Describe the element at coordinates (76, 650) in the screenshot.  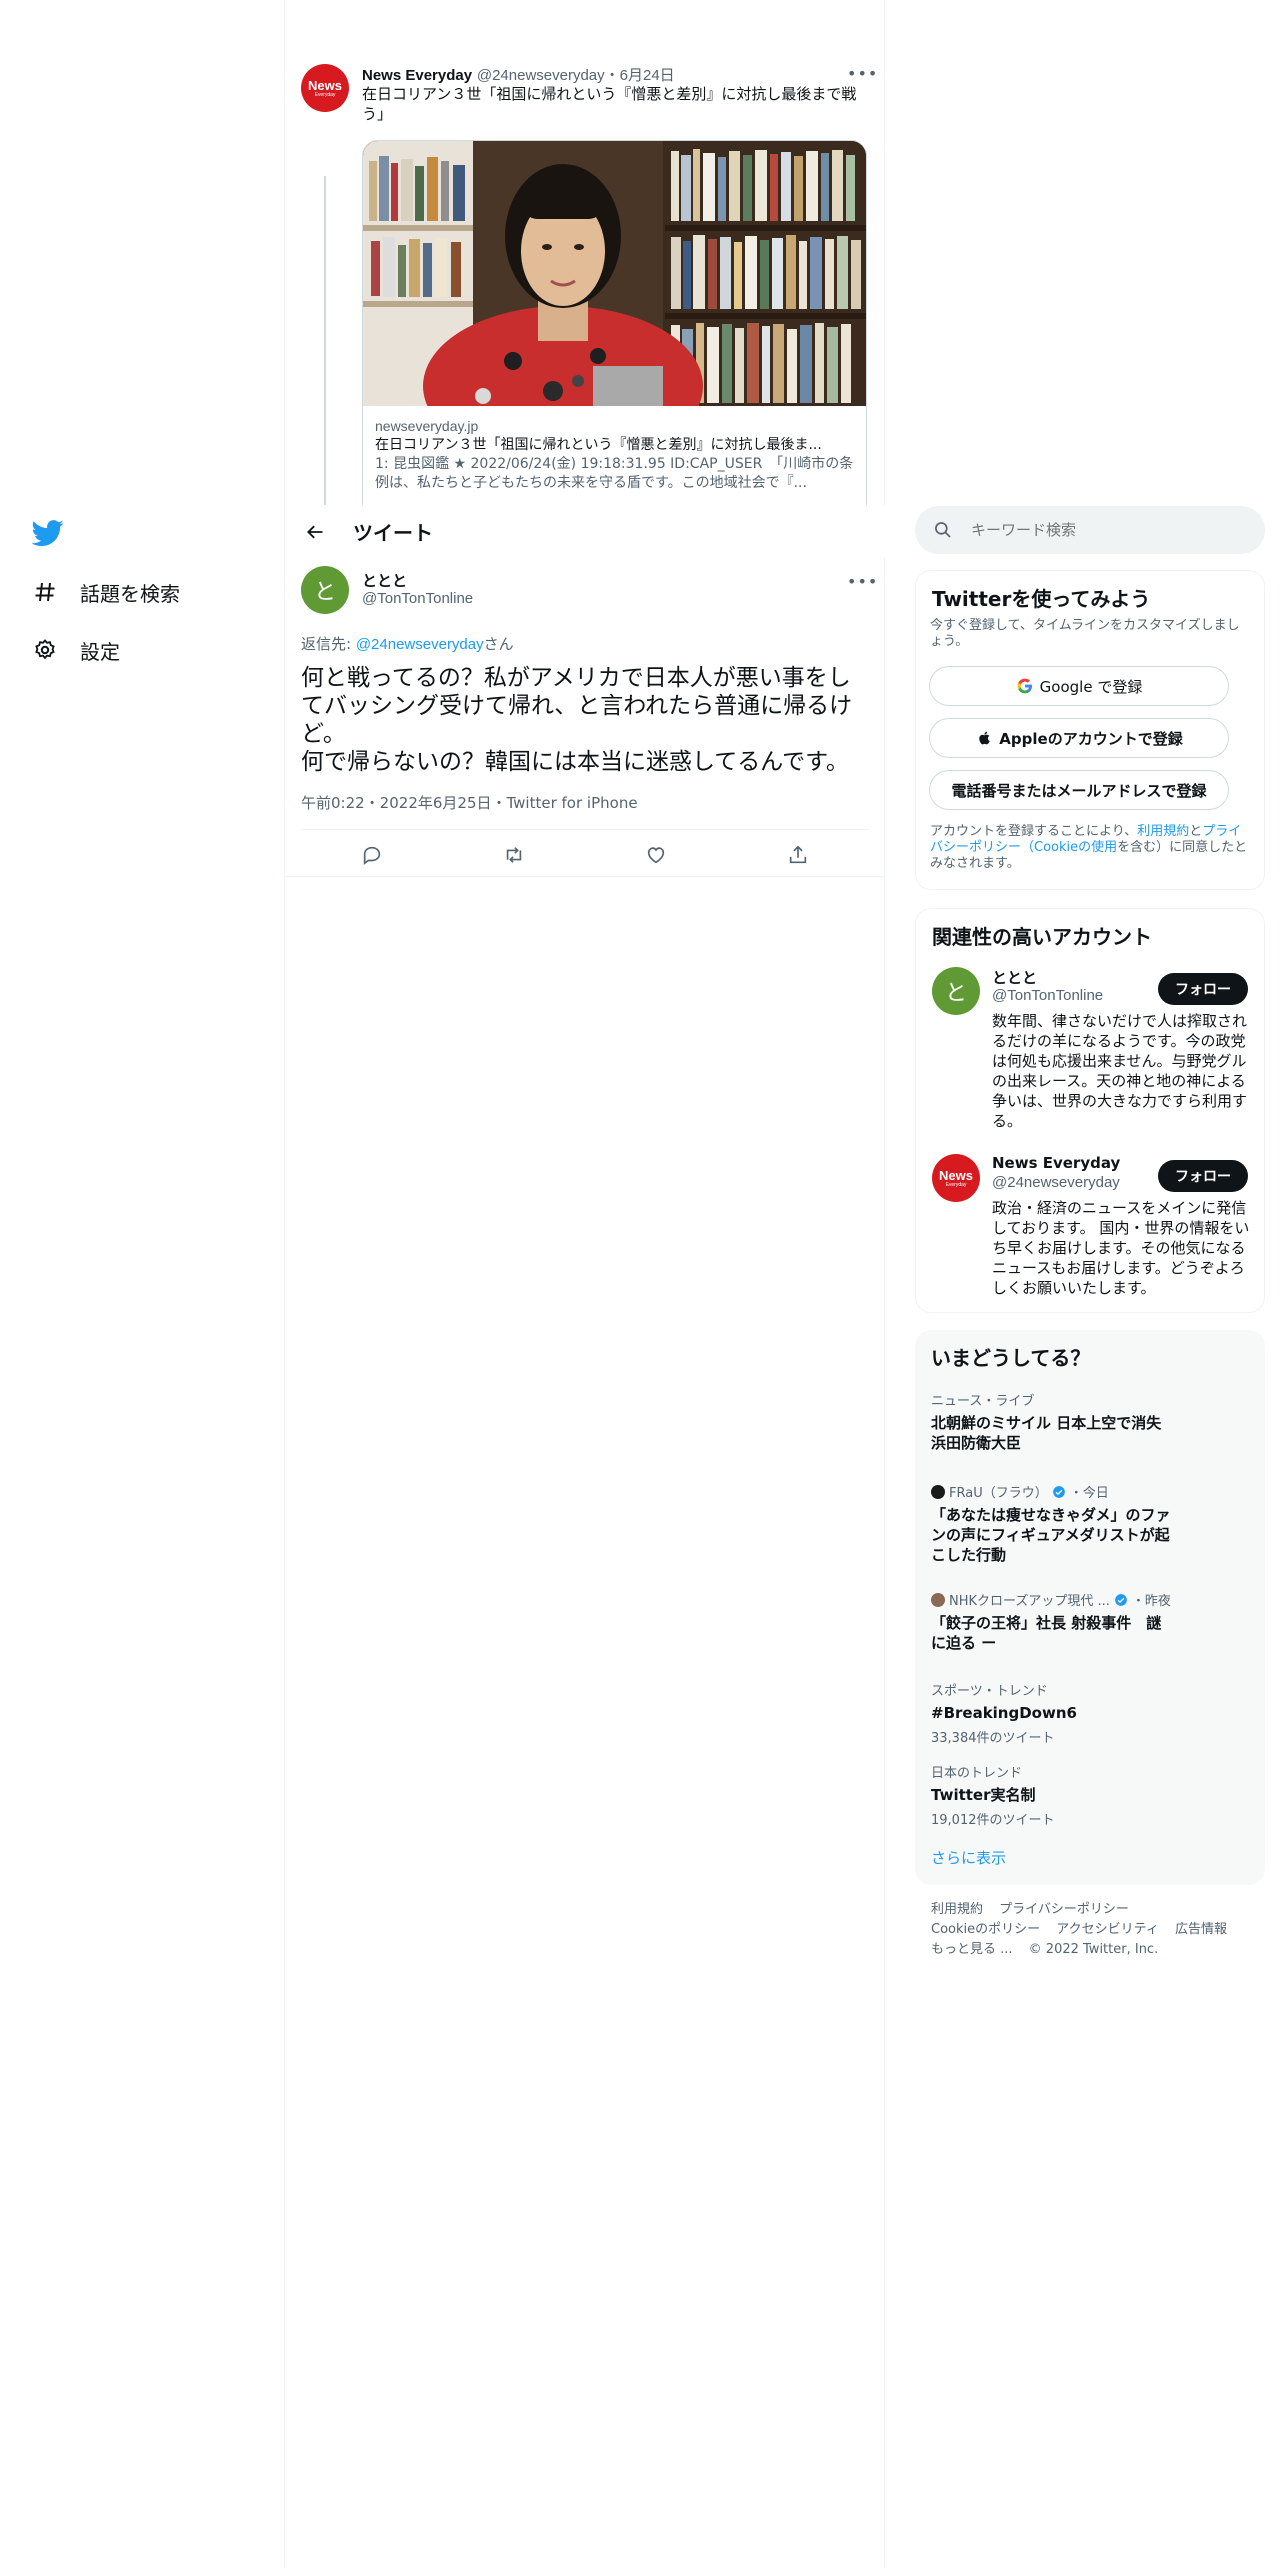
I see `nav-settings: 設定` at that location.